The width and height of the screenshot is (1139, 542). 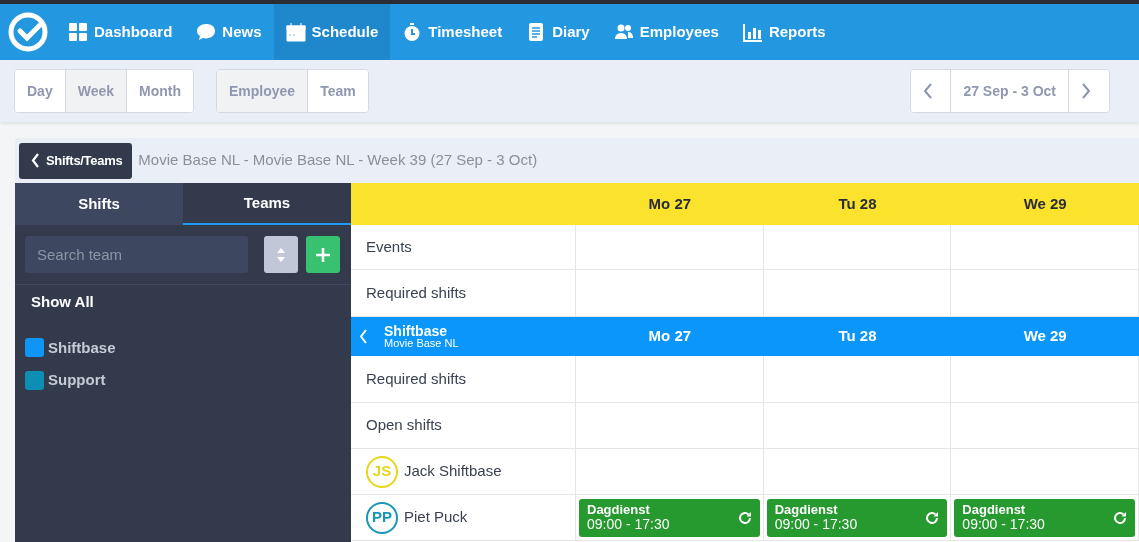 I want to click on bar-chart-icon, so click(x=752, y=32).